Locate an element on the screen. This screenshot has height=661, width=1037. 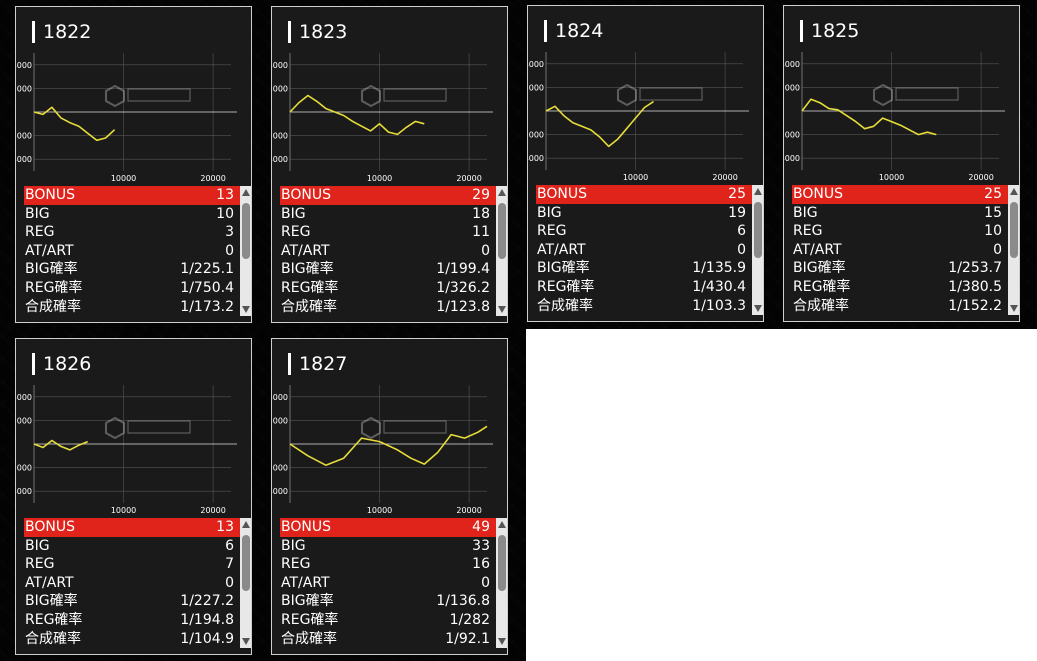
stat-row: 合成確率 1/173.2 is located at coordinates (132, 306).